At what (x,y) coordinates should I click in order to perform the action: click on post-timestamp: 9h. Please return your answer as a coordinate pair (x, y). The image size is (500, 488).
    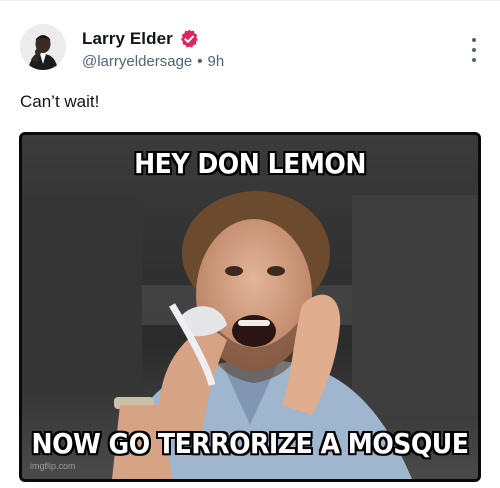
    Looking at the image, I should click on (216, 61).